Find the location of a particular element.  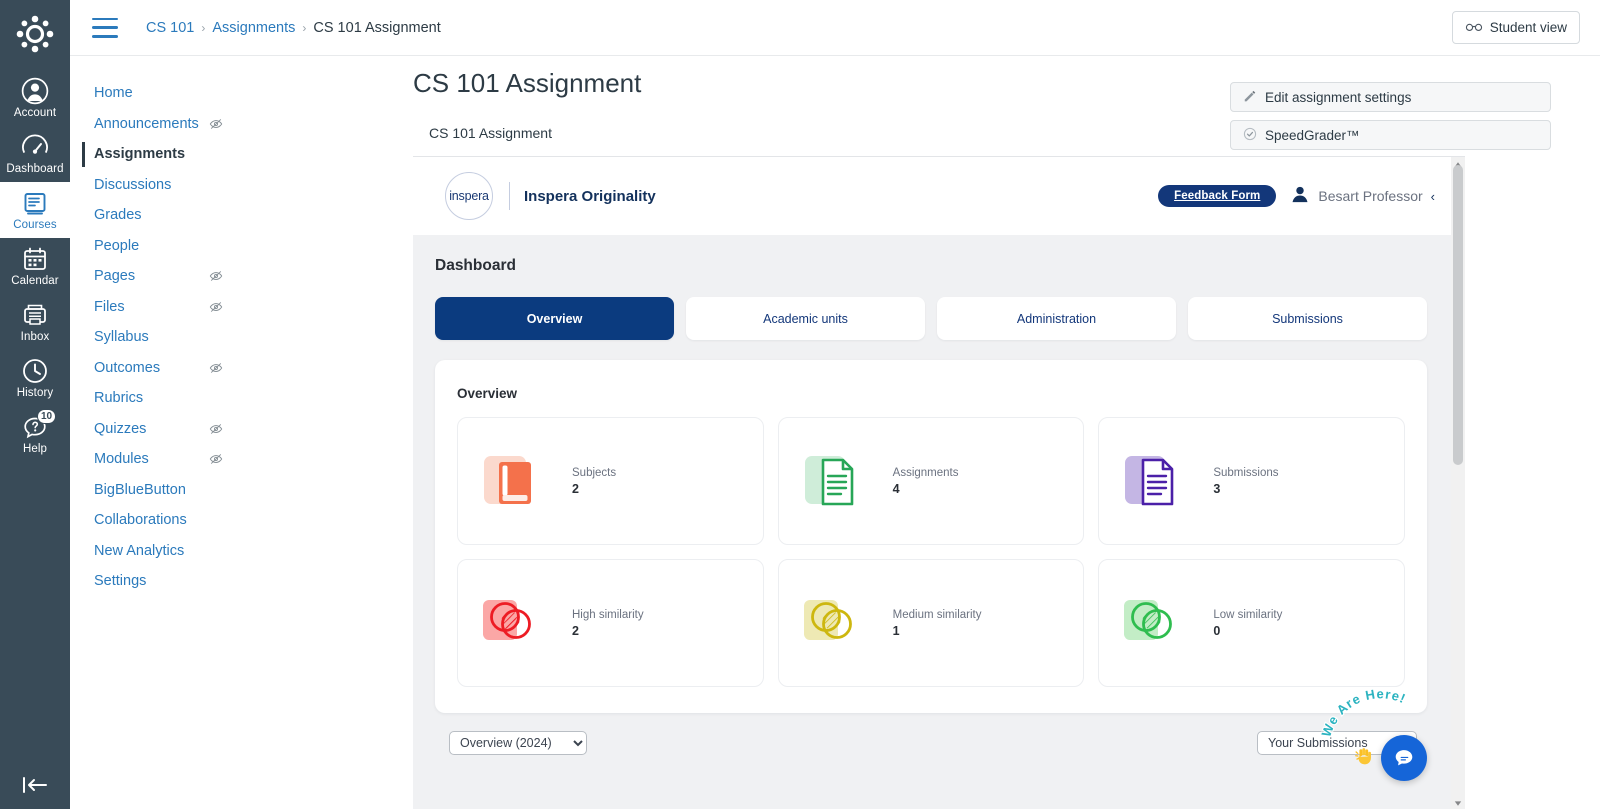

global-nav-label: History is located at coordinates (35, 393).